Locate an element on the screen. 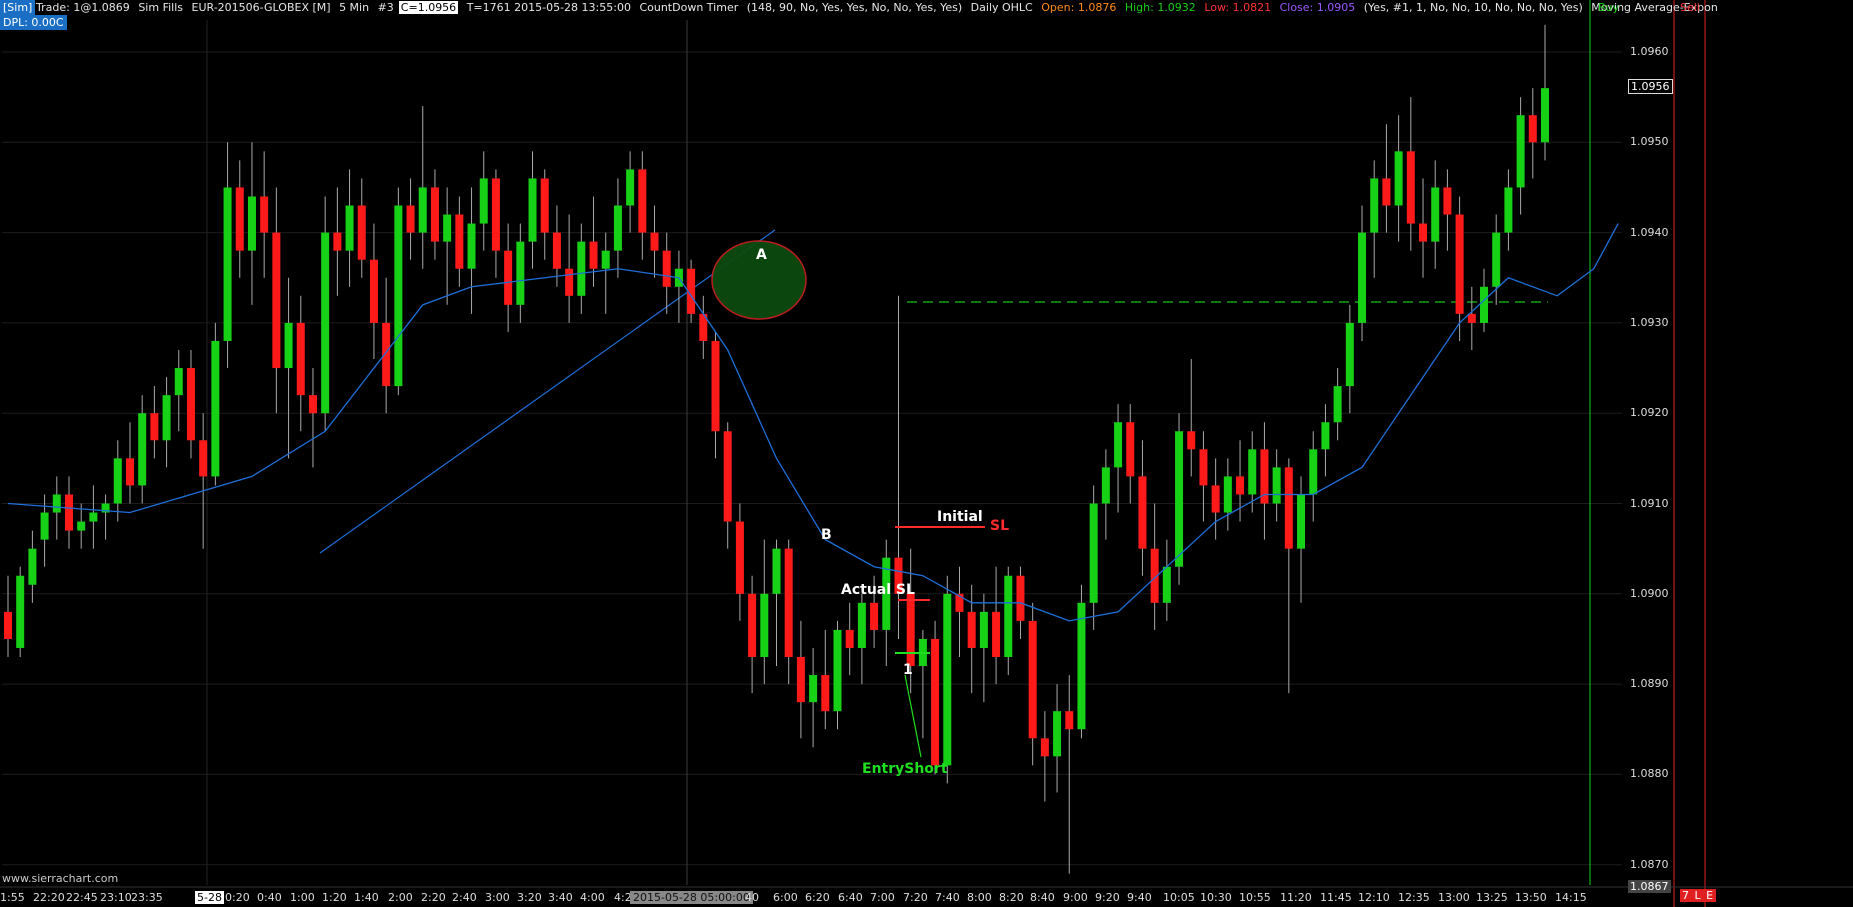 The width and height of the screenshot is (1853, 907). time-axis-label: 23:35 is located at coordinates (147, 897).